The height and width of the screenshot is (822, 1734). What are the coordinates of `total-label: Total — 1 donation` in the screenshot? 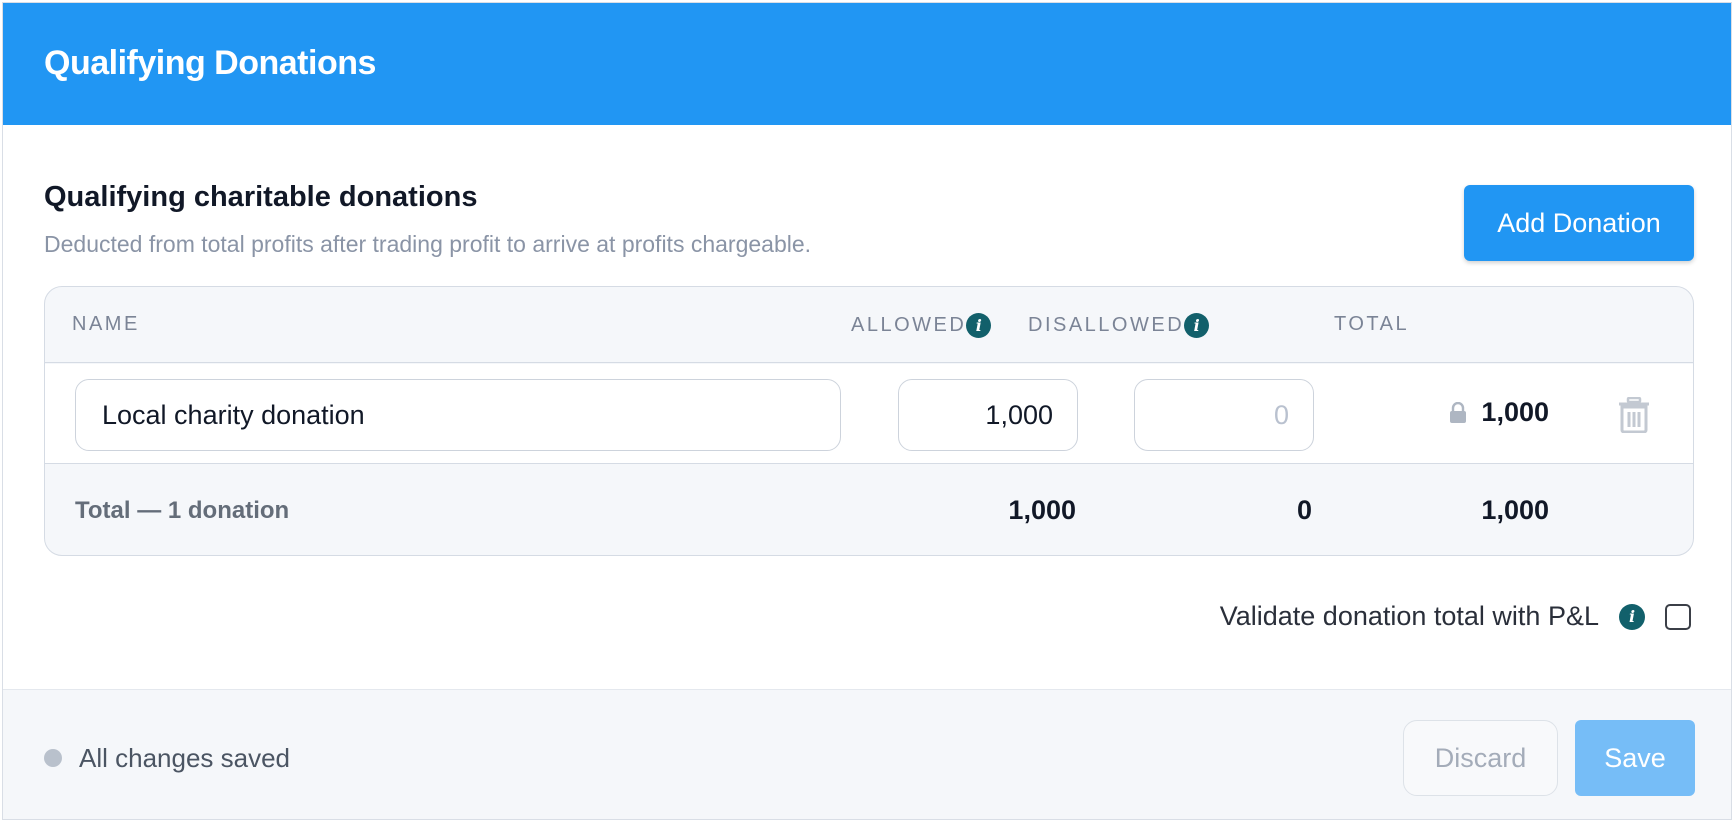 It's located at (182, 510).